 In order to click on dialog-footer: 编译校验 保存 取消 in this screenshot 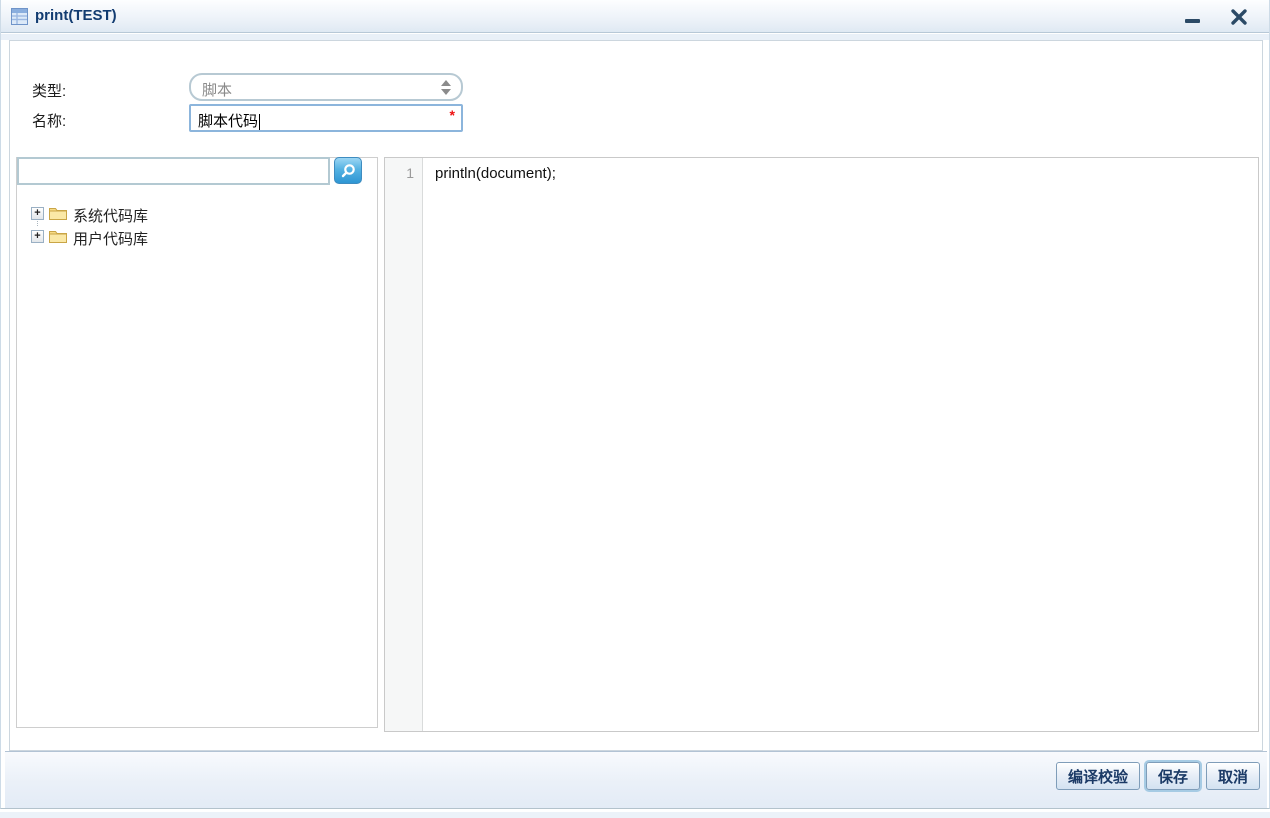, I will do `click(636, 779)`.